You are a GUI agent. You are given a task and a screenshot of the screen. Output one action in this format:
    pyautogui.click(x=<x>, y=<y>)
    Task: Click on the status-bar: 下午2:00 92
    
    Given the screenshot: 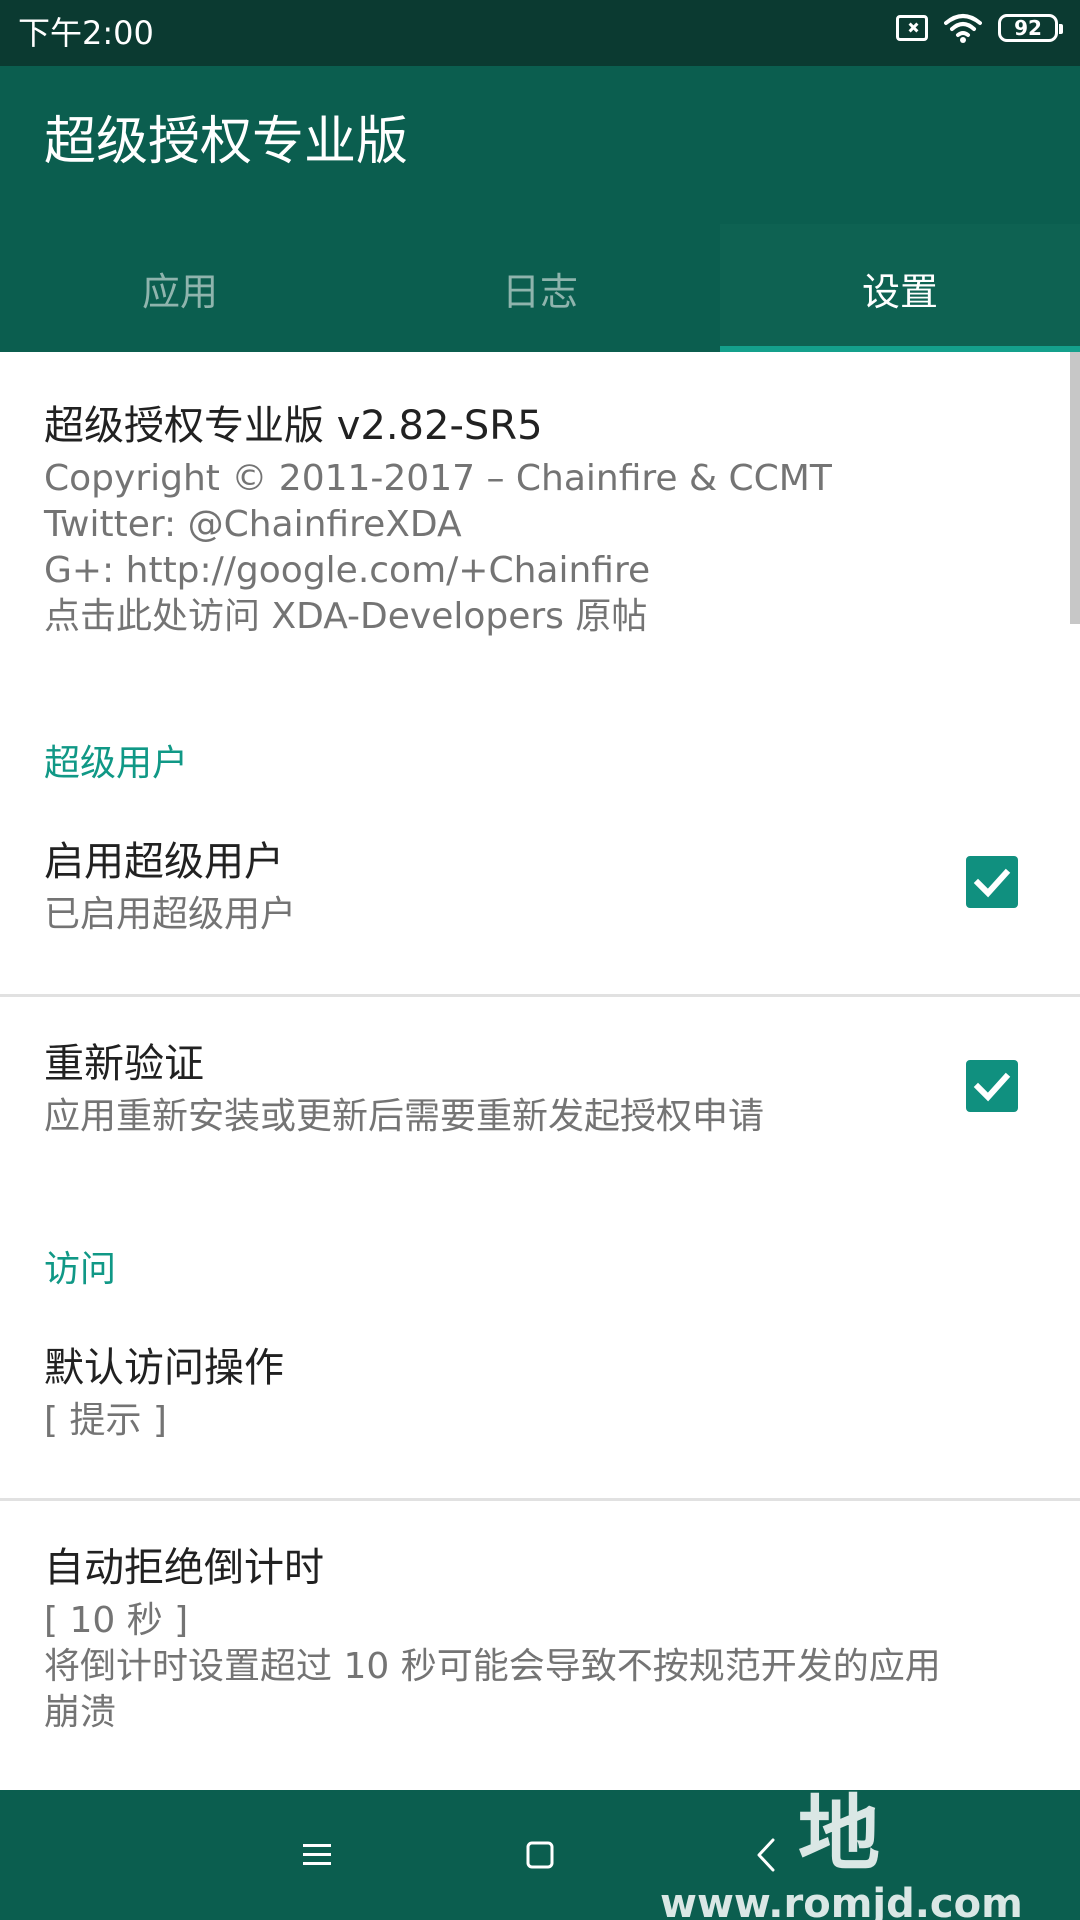 What is the action you would take?
    pyautogui.click(x=540, y=33)
    